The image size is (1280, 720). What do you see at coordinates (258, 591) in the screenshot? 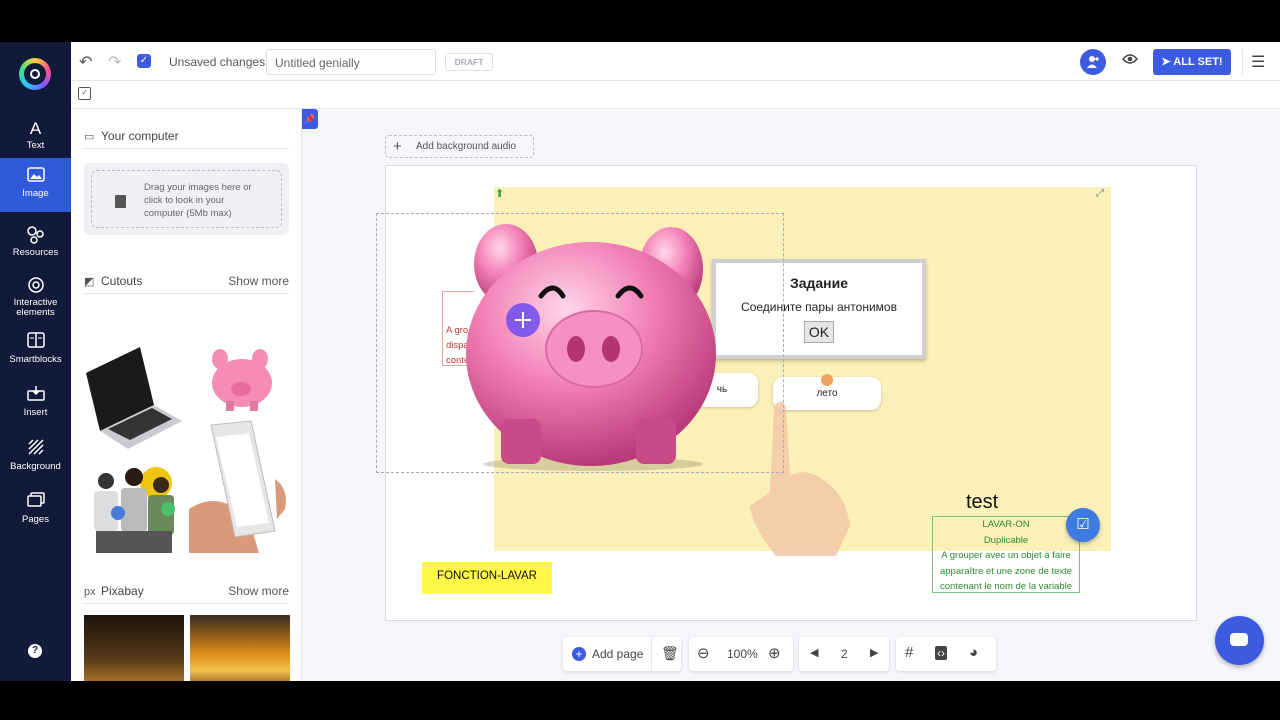
I see `pixabay-show-more-link: Show more` at bounding box center [258, 591].